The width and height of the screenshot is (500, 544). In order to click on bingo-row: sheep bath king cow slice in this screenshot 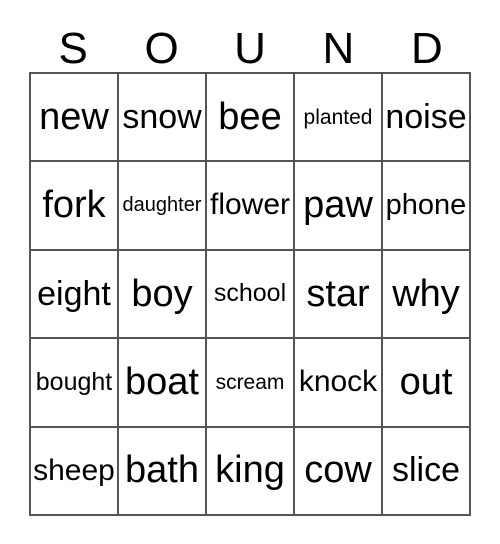, I will do `click(251, 472)`.